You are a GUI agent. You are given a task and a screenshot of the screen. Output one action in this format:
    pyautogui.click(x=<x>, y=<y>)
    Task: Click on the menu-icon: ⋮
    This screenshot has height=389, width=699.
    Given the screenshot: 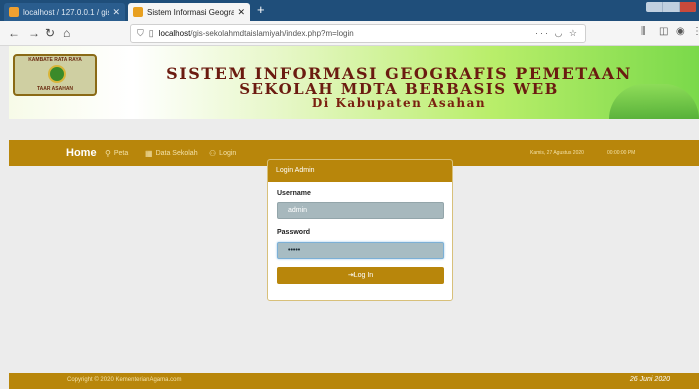 What is the action you would take?
    pyautogui.click(x=695, y=31)
    